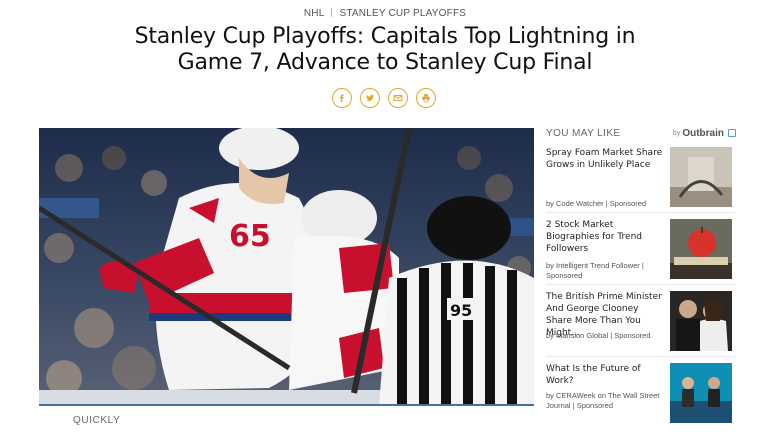  What do you see at coordinates (598, 335) in the screenshot?
I see `rec-source: by Mansion Global | Sponsored` at bounding box center [598, 335].